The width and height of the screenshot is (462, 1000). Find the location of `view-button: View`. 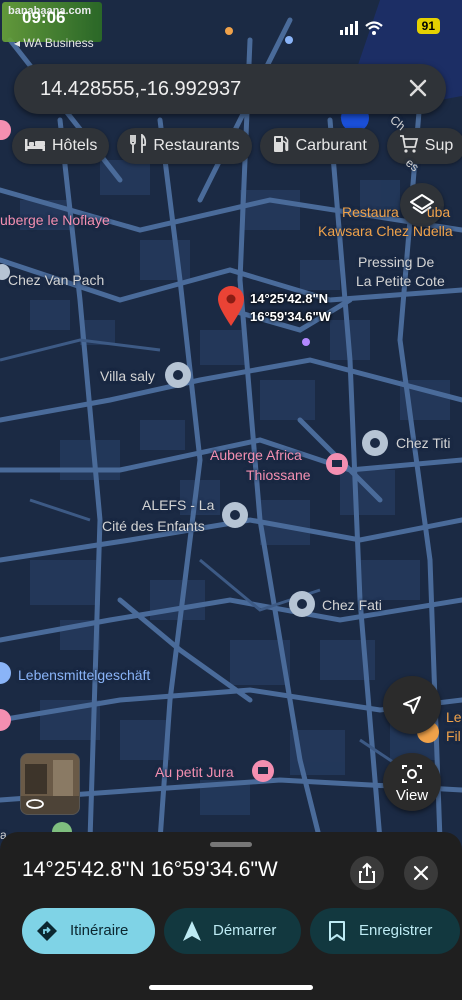

view-button: View is located at coordinates (412, 782).